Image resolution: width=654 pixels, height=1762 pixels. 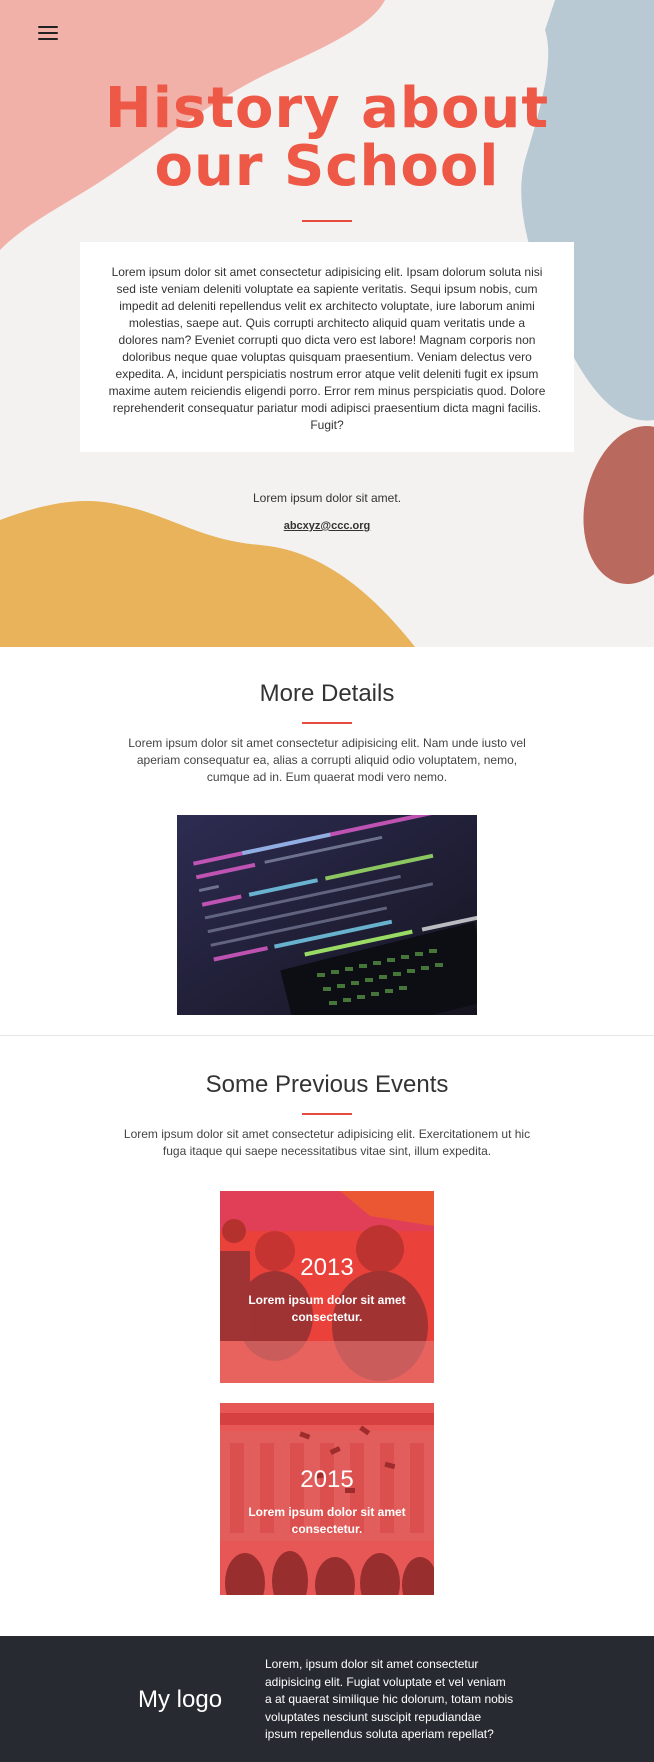 I want to click on events-title: Some Previous Events, so click(x=327, y=1085).